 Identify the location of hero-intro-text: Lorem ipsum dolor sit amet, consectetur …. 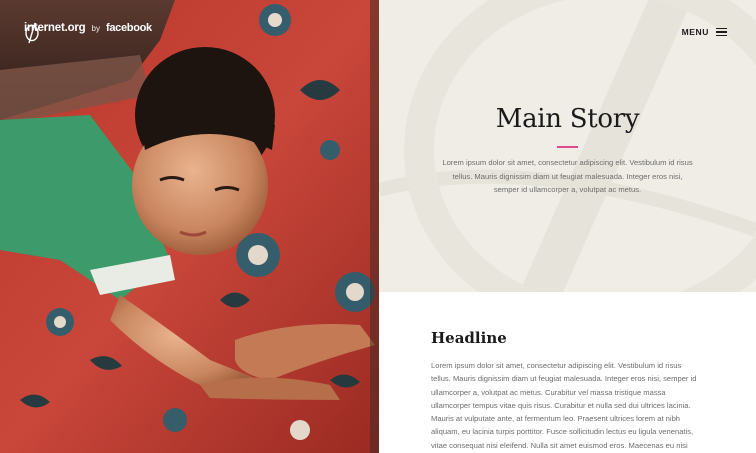
(567, 176).